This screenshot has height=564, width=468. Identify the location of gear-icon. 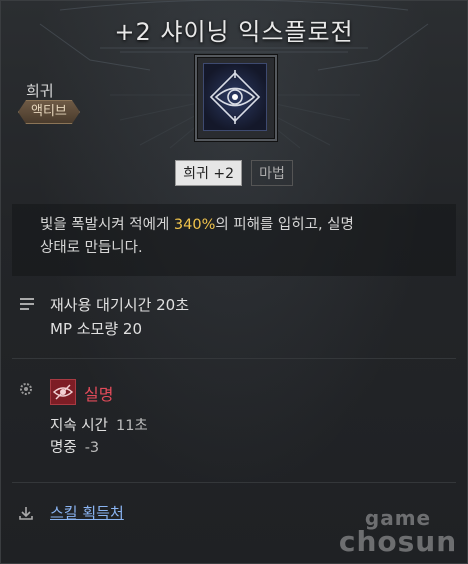
(26, 389).